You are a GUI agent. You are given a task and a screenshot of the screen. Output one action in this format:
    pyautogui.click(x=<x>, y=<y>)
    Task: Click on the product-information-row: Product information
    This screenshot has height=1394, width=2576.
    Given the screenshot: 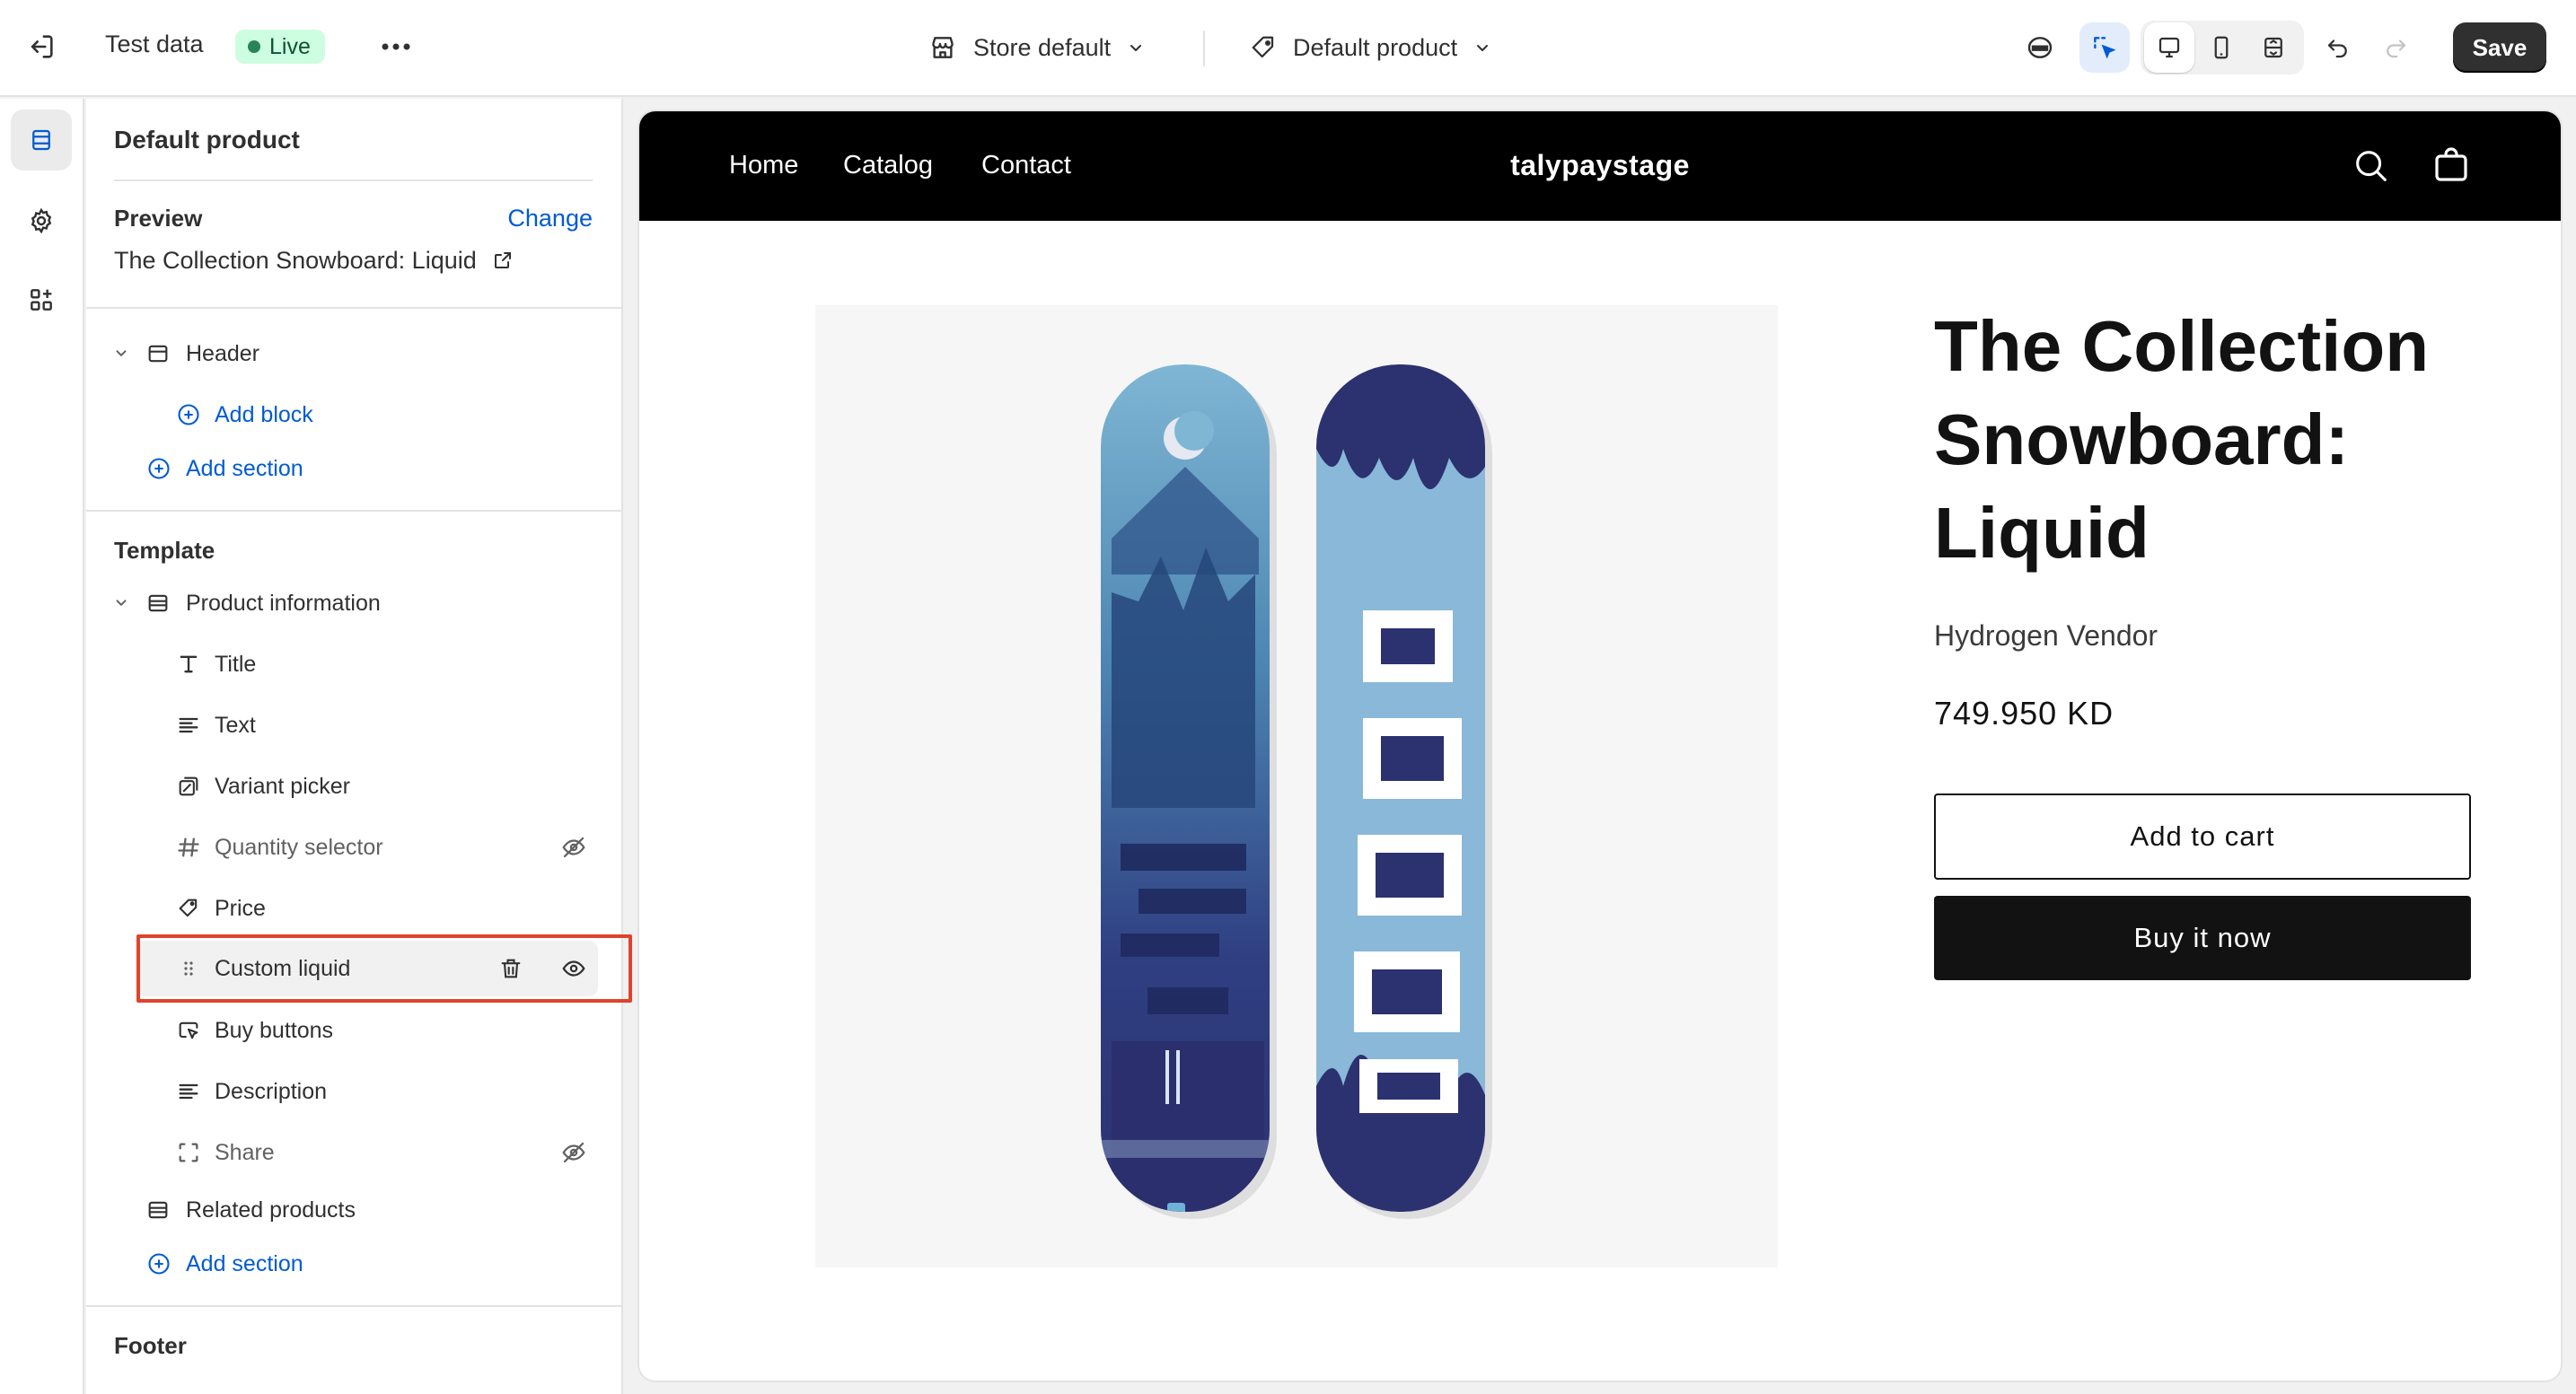 What is the action you would take?
    pyautogui.click(x=353, y=603)
    